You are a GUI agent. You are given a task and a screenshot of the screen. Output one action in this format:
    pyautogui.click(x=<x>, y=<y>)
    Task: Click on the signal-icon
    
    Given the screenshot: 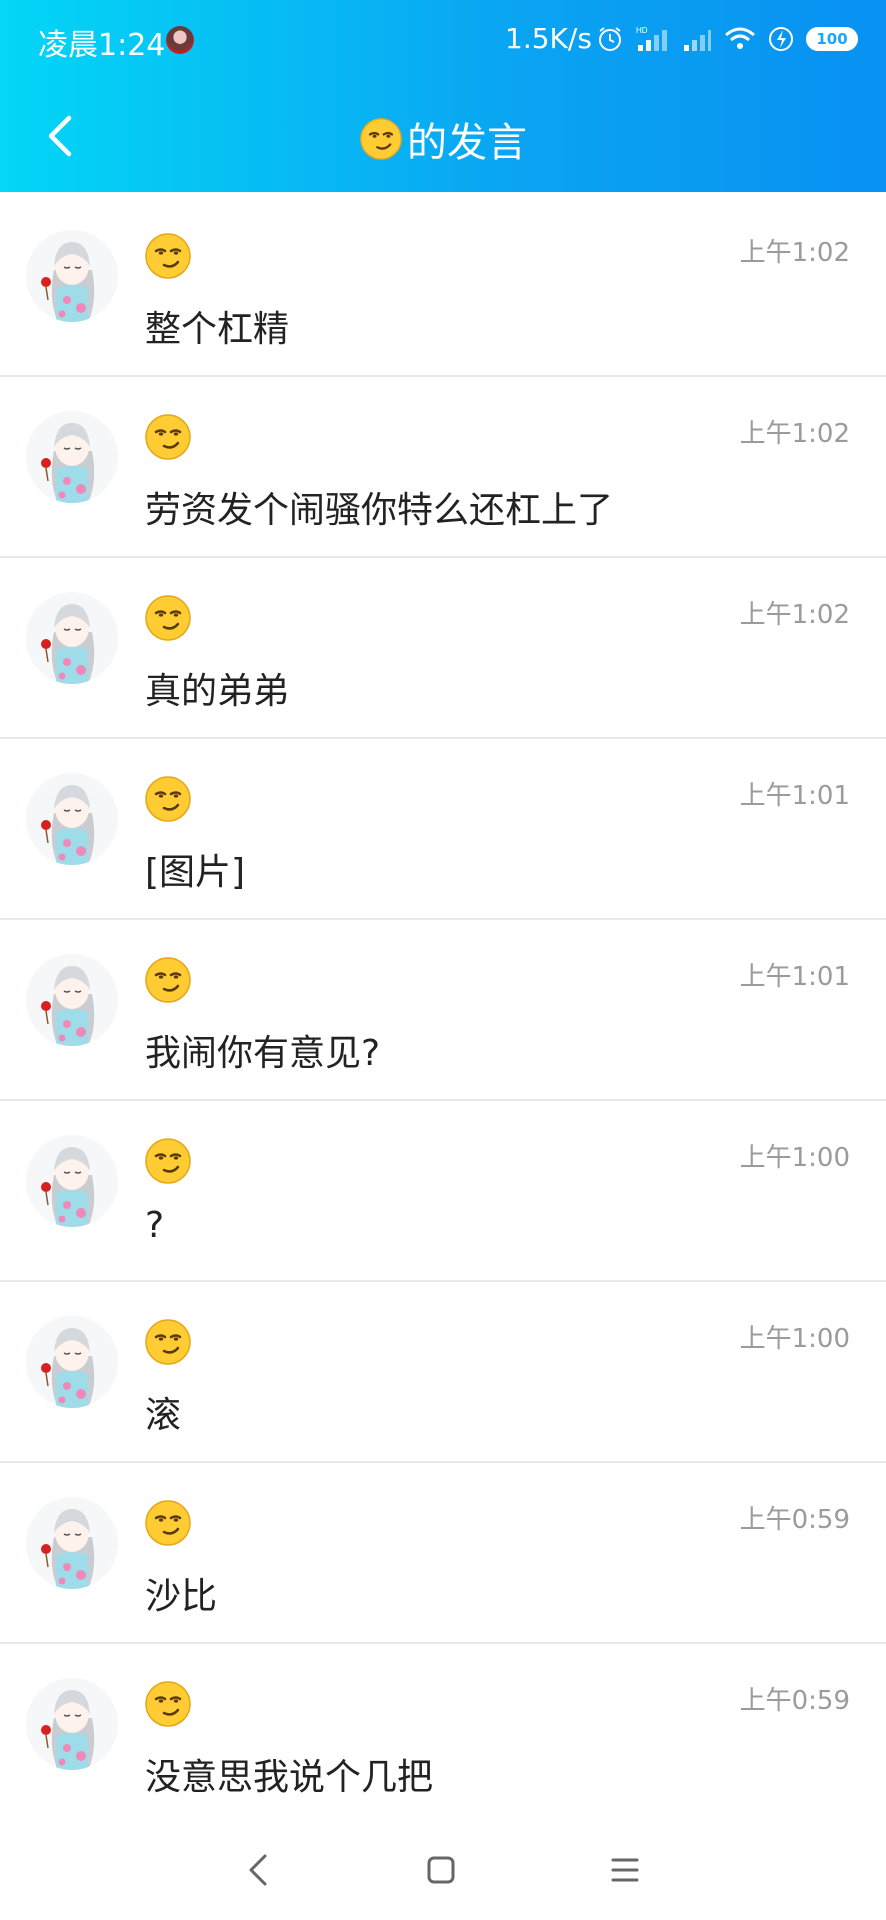 What is the action you would take?
    pyautogui.click(x=697, y=40)
    